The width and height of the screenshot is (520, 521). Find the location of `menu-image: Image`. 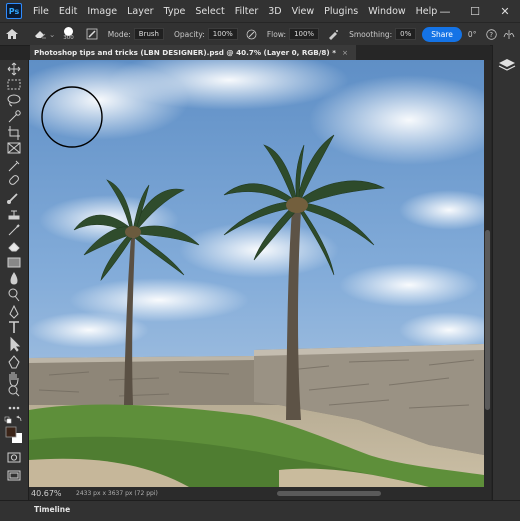

menu-image: Image is located at coordinates (102, 11).